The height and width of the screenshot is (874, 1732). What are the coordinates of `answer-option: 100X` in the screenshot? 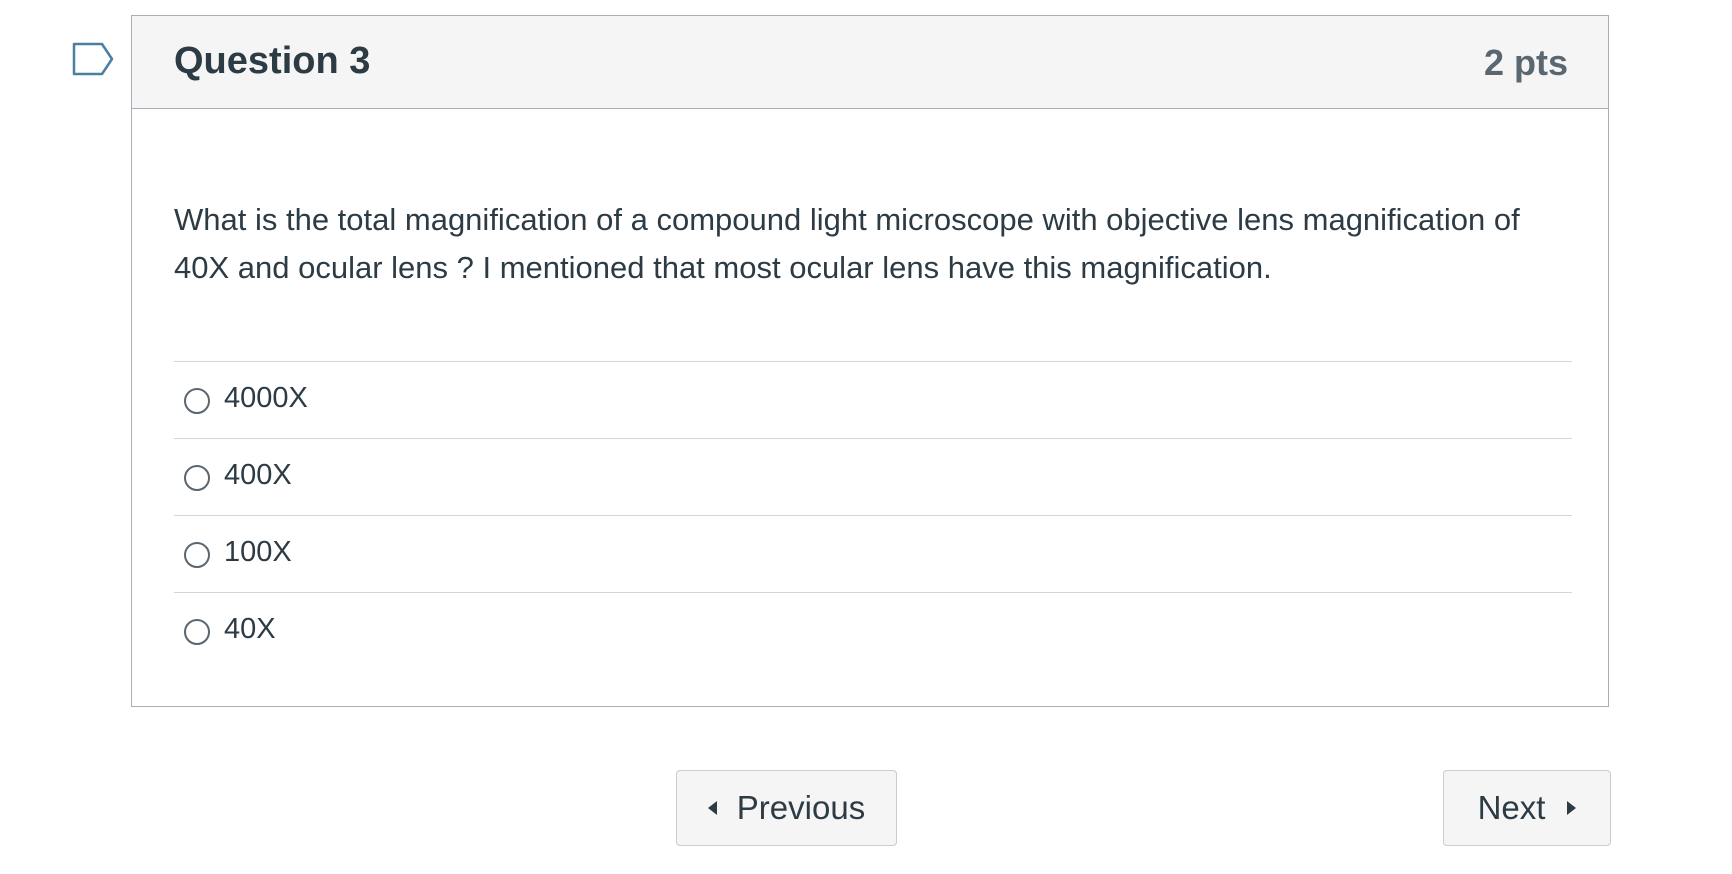 It's located at (873, 553).